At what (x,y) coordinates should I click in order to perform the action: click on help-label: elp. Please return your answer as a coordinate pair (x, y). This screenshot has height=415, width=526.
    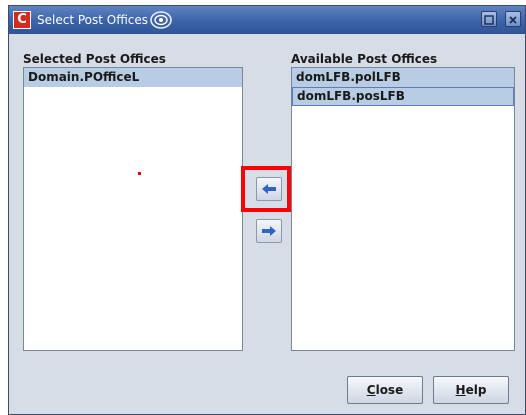
    Looking at the image, I should click on (476, 390).